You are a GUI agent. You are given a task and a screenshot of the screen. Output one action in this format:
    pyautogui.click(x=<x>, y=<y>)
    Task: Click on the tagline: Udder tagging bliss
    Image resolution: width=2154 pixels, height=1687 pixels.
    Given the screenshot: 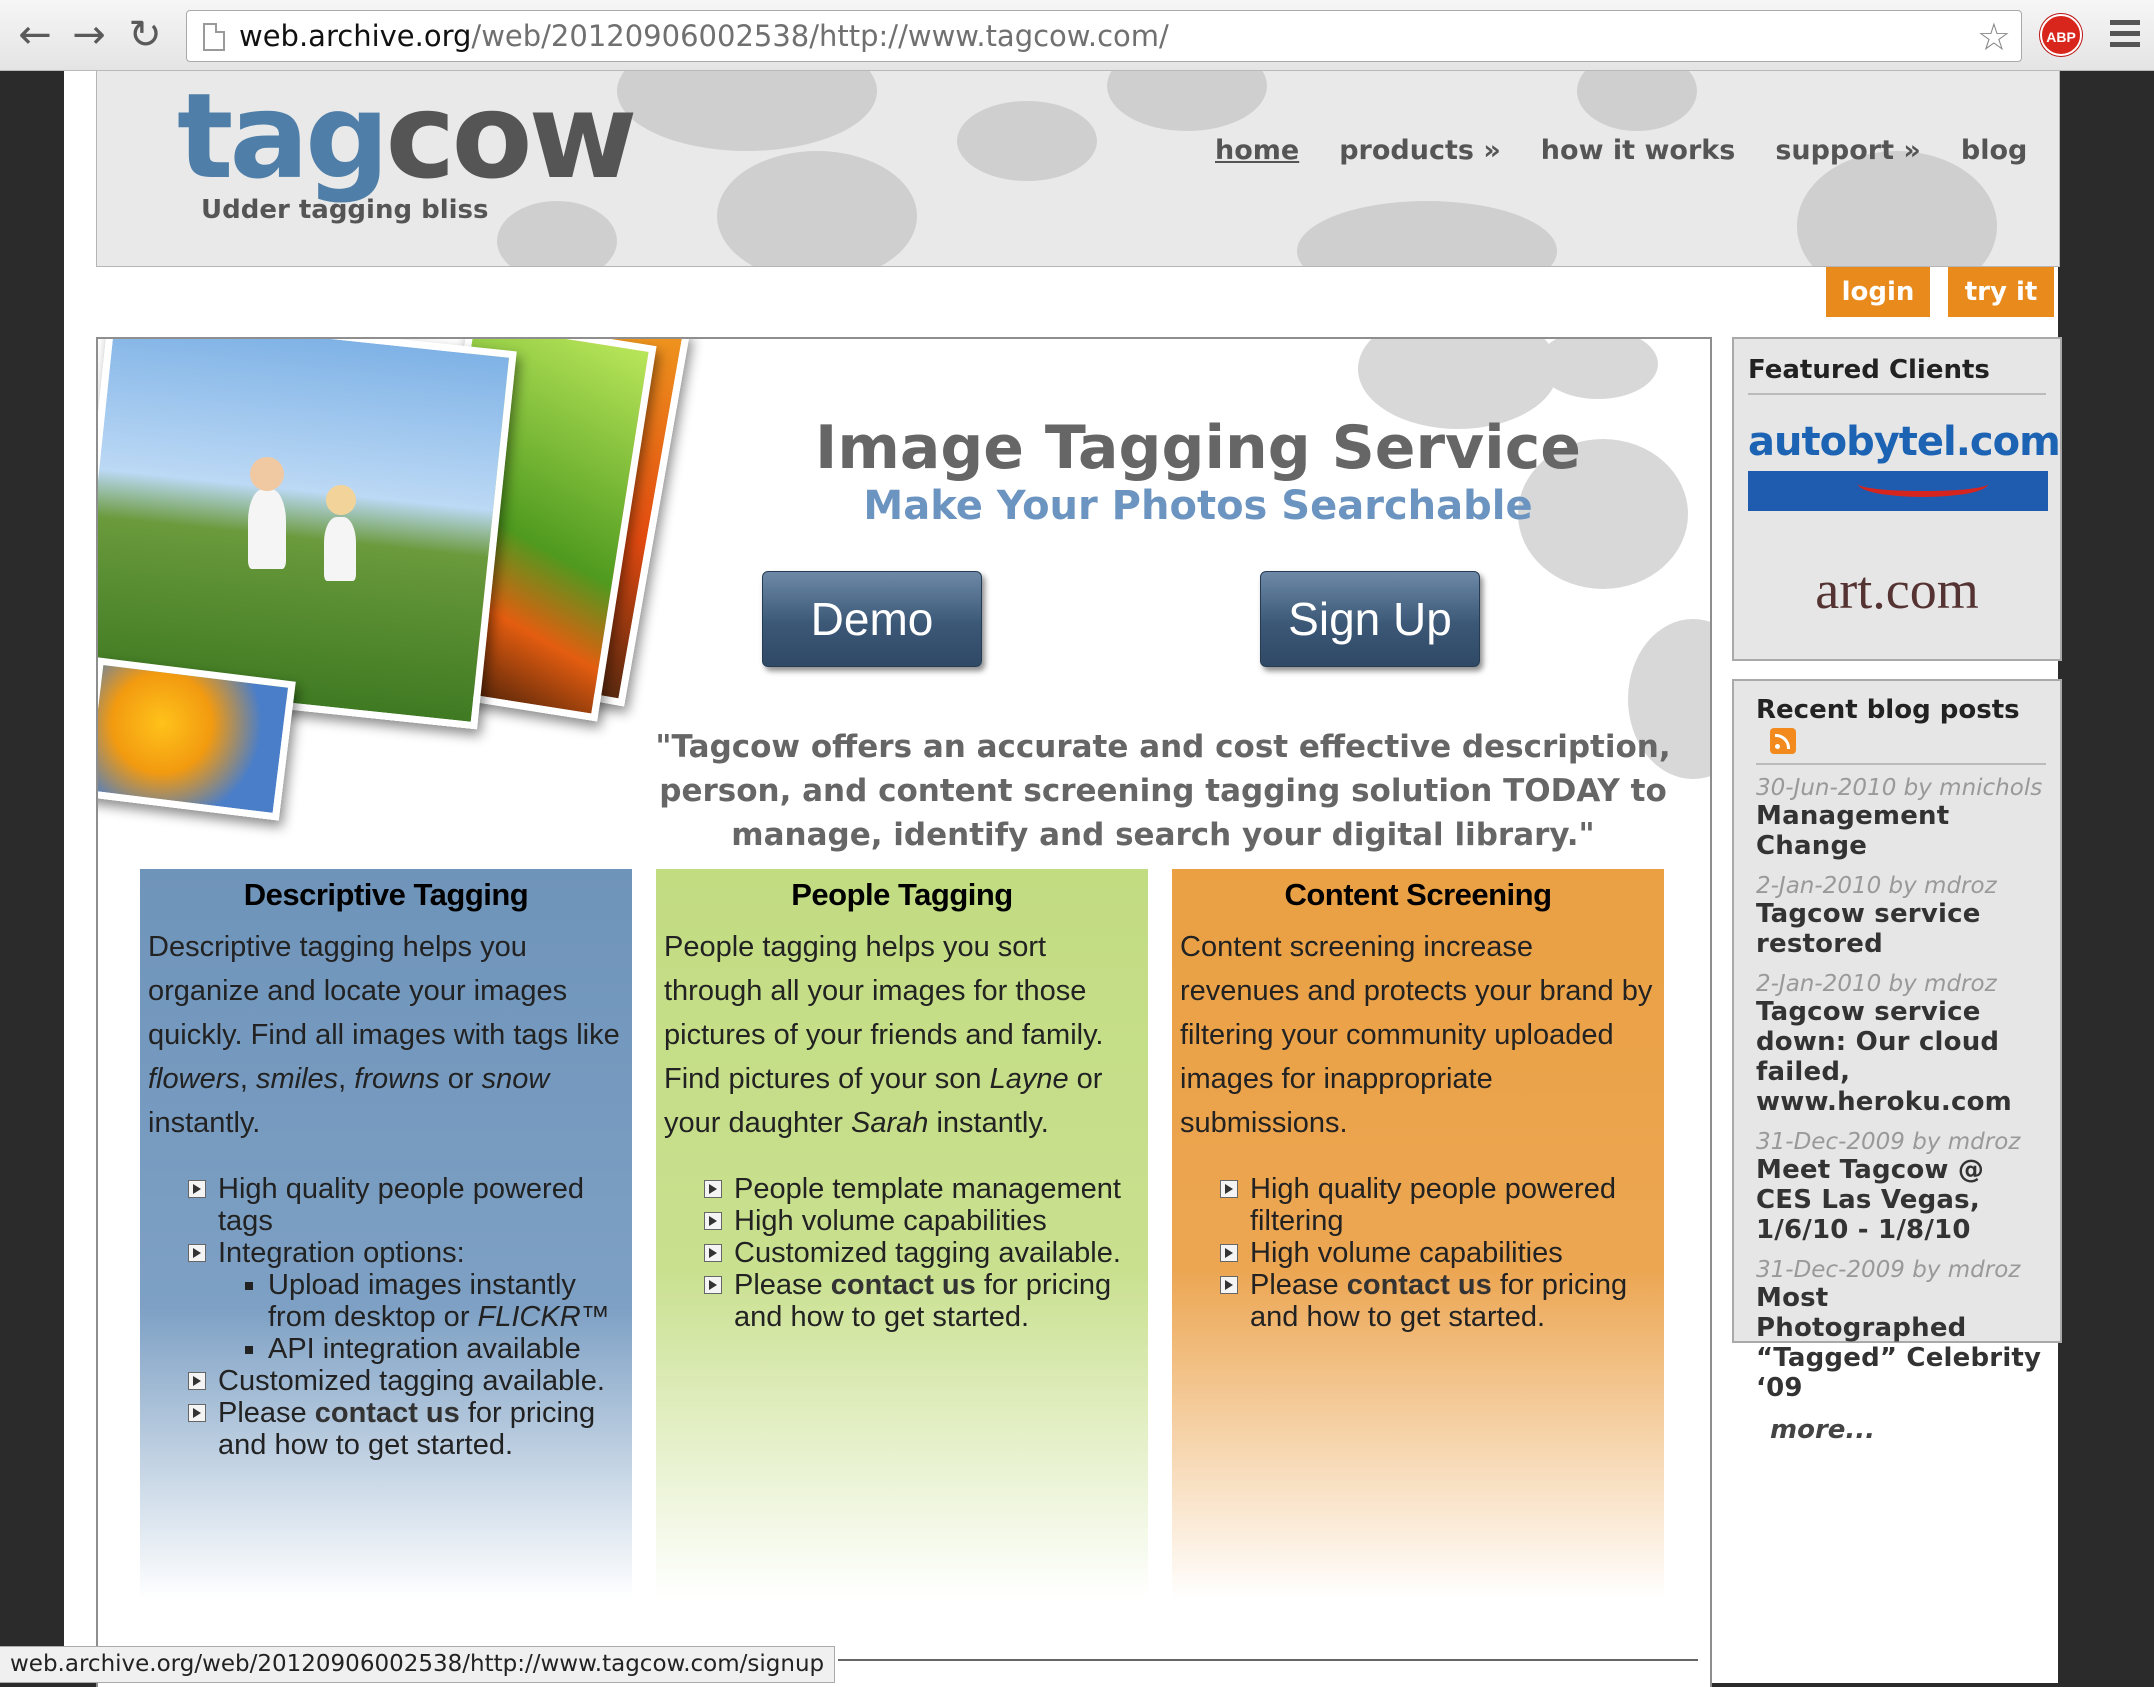 What is the action you would take?
    pyautogui.click(x=345, y=210)
    